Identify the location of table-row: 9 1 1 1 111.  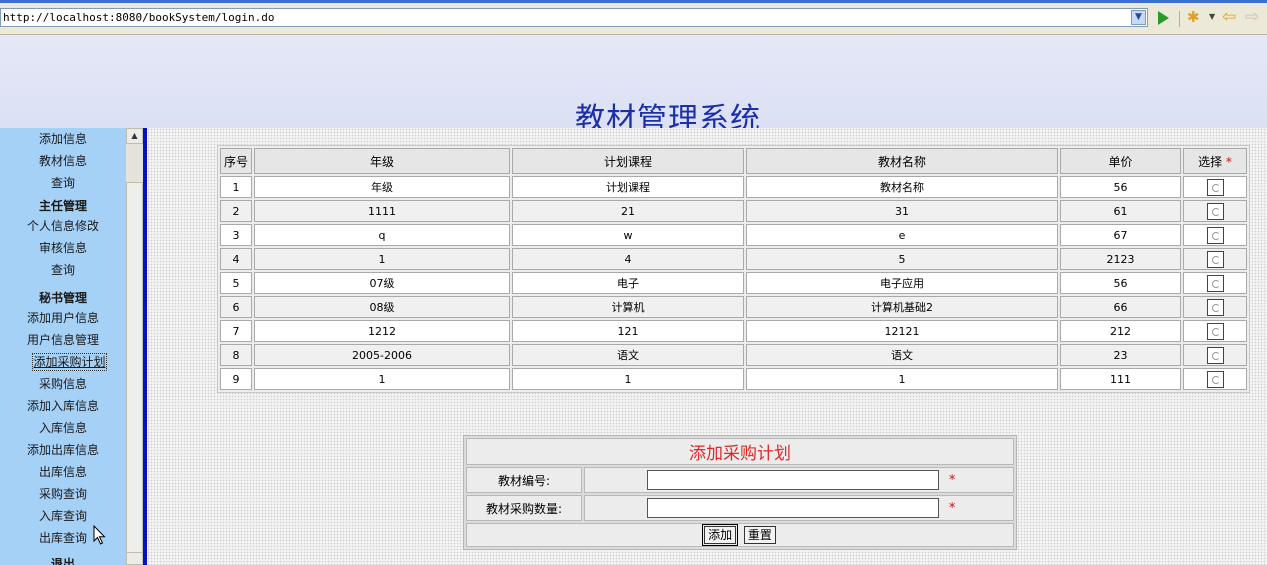
(733, 379).